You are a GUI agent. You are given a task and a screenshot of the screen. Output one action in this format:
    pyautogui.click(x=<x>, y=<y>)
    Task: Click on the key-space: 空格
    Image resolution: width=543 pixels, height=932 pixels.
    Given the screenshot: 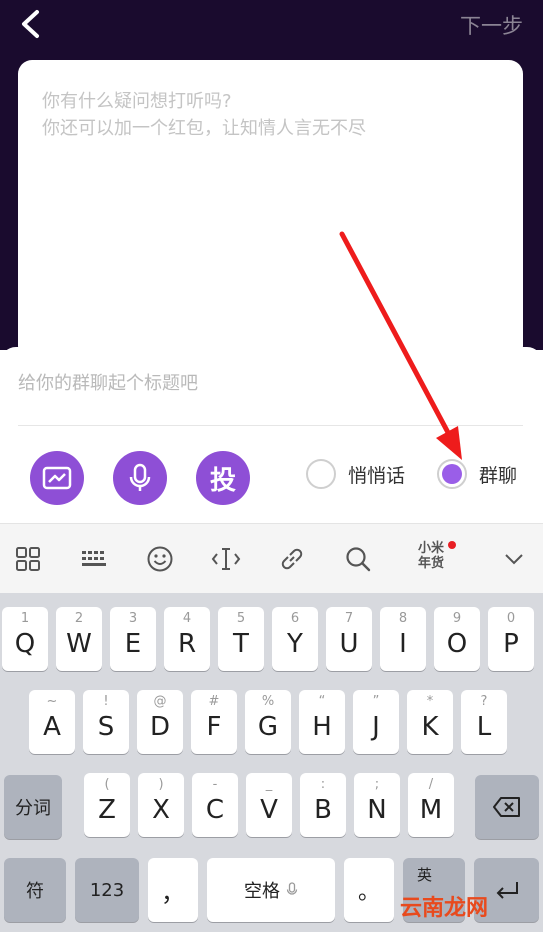 What is the action you would take?
    pyautogui.click(x=271, y=890)
    